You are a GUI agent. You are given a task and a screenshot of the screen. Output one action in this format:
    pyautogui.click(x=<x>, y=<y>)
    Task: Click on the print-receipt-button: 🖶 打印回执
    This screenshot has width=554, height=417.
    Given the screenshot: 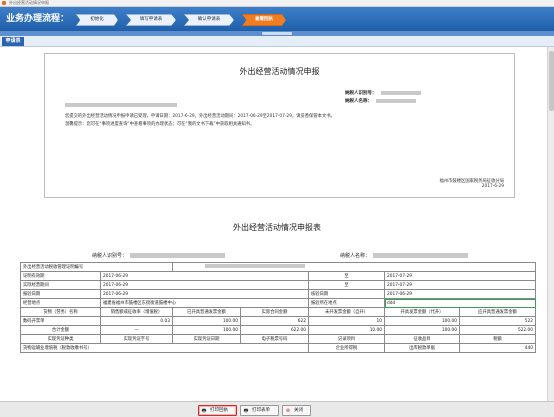 What is the action you would take?
    pyautogui.click(x=217, y=410)
    